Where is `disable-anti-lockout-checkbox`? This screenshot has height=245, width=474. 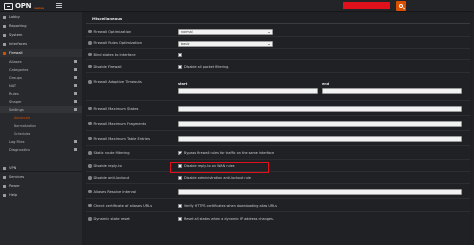 disable-anti-lockout-checkbox is located at coordinates (180, 178).